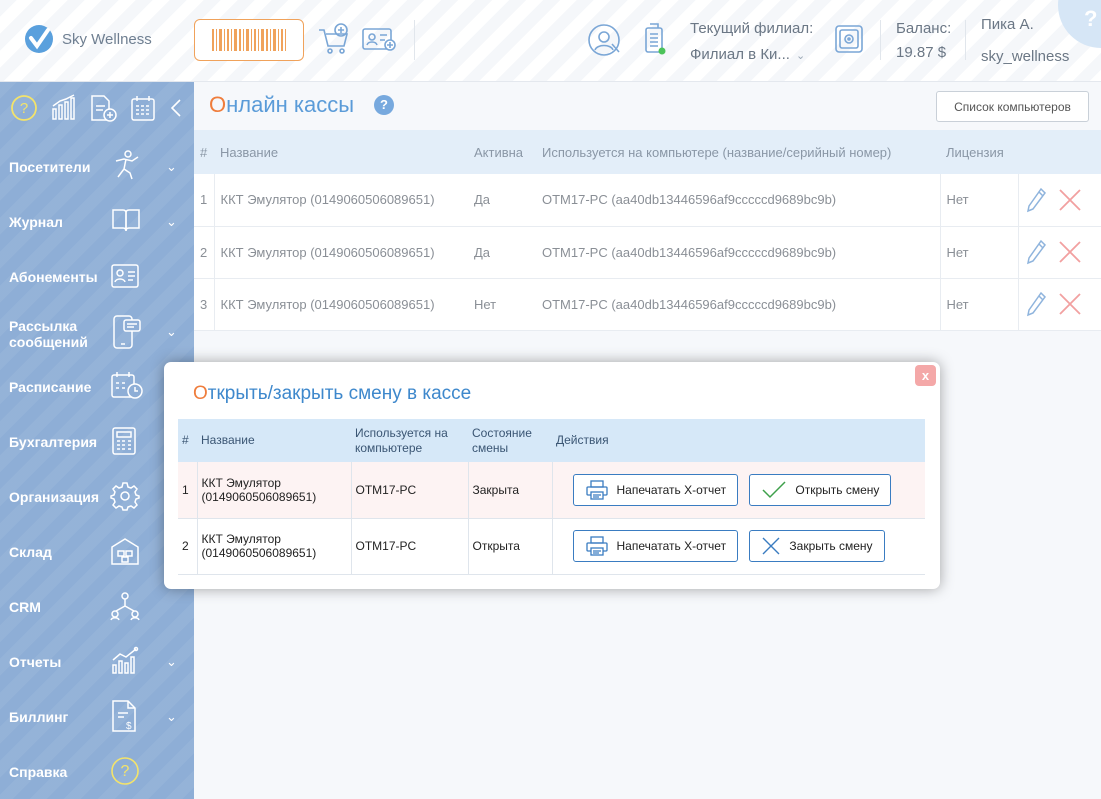  Describe the element at coordinates (502, 152) in the screenshot. I see `column-header: Активна` at that location.